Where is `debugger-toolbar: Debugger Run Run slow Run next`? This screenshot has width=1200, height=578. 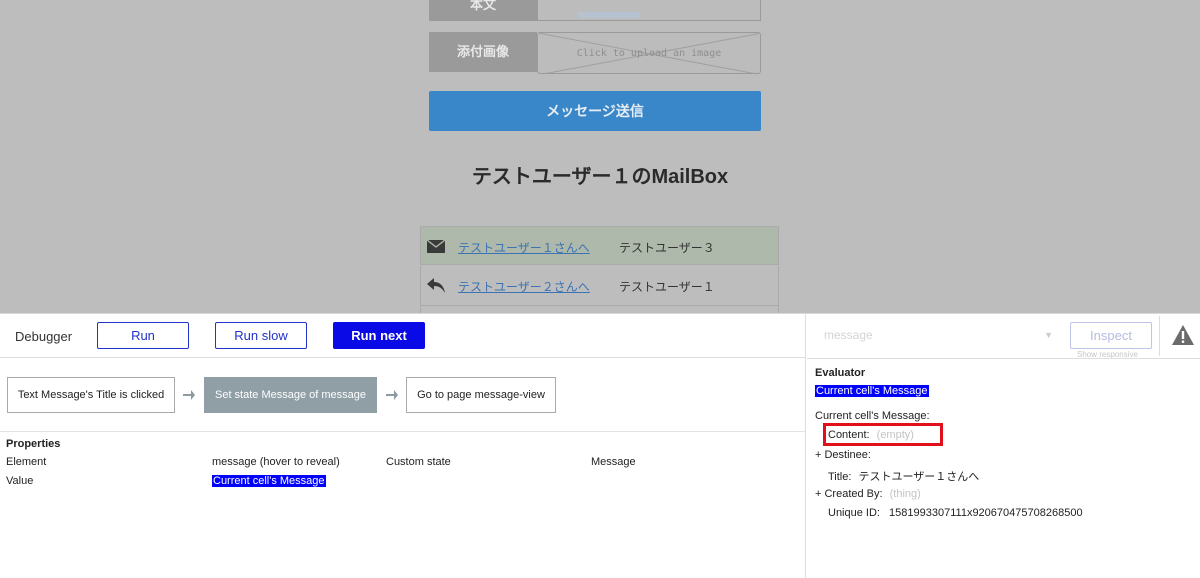
debugger-toolbar: Debugger Run Run slow Run next is located at coordinates (403, 336).